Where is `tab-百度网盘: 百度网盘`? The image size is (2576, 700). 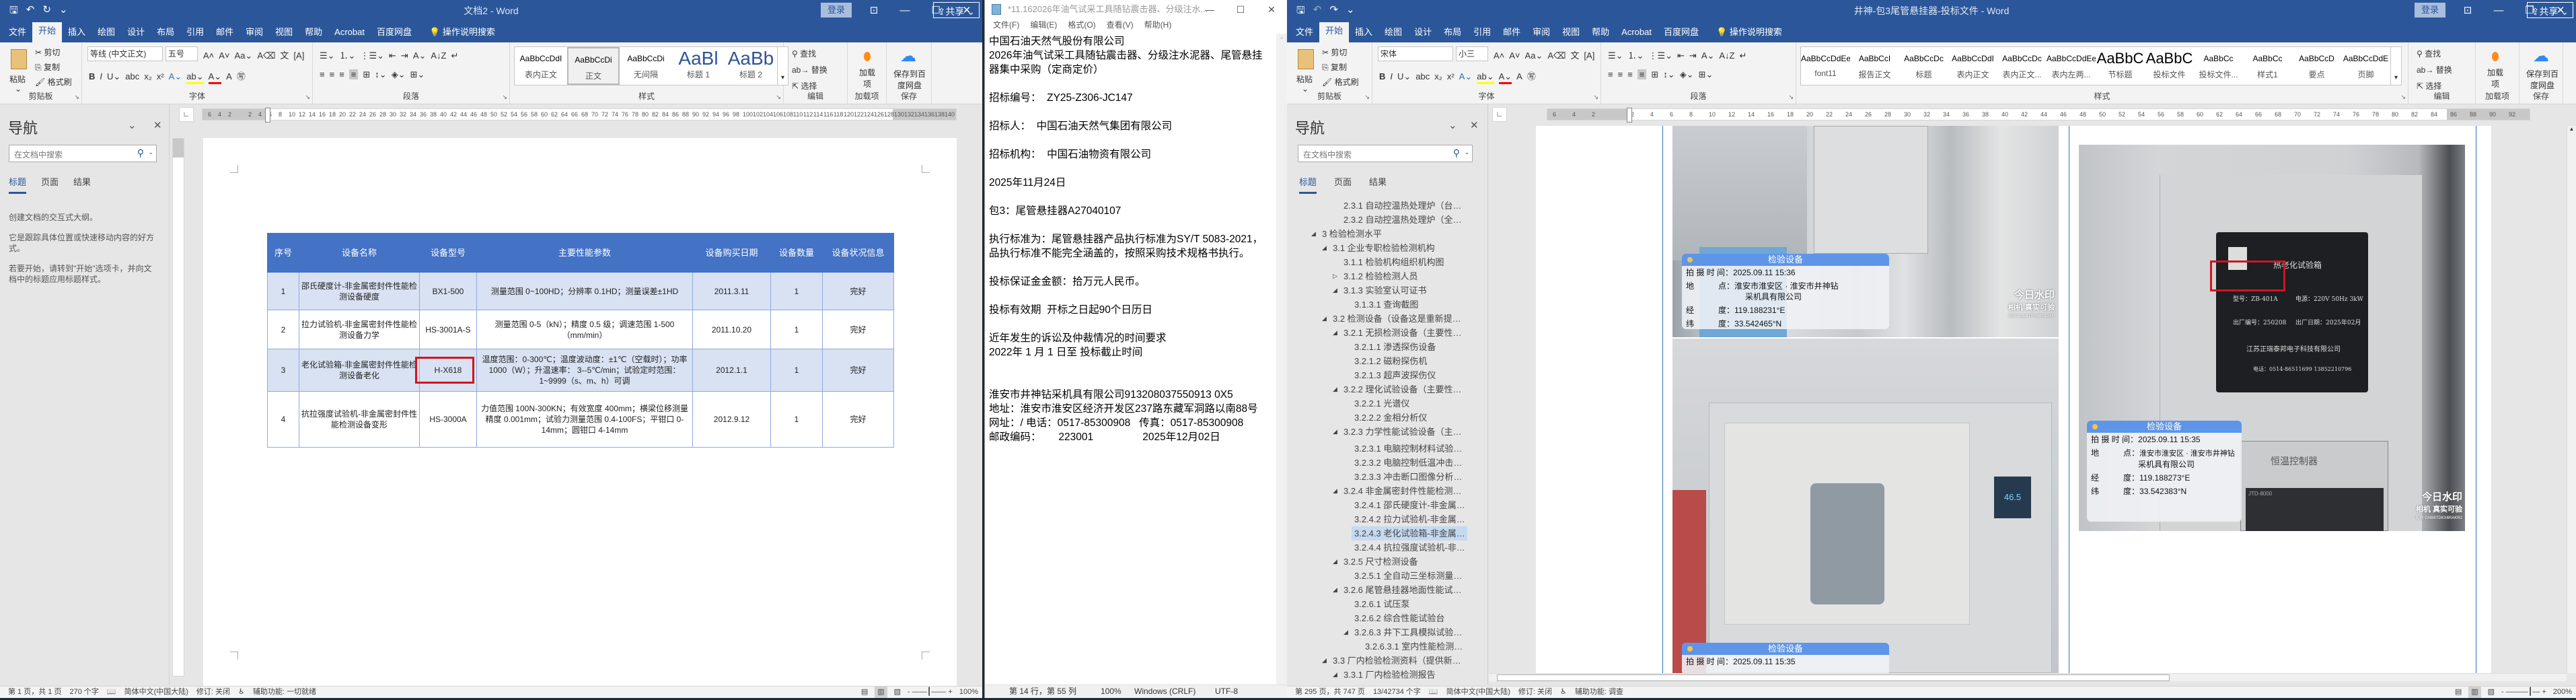 tab-百度网盘: 百度网盘 is located at coordinates (1681, 33).